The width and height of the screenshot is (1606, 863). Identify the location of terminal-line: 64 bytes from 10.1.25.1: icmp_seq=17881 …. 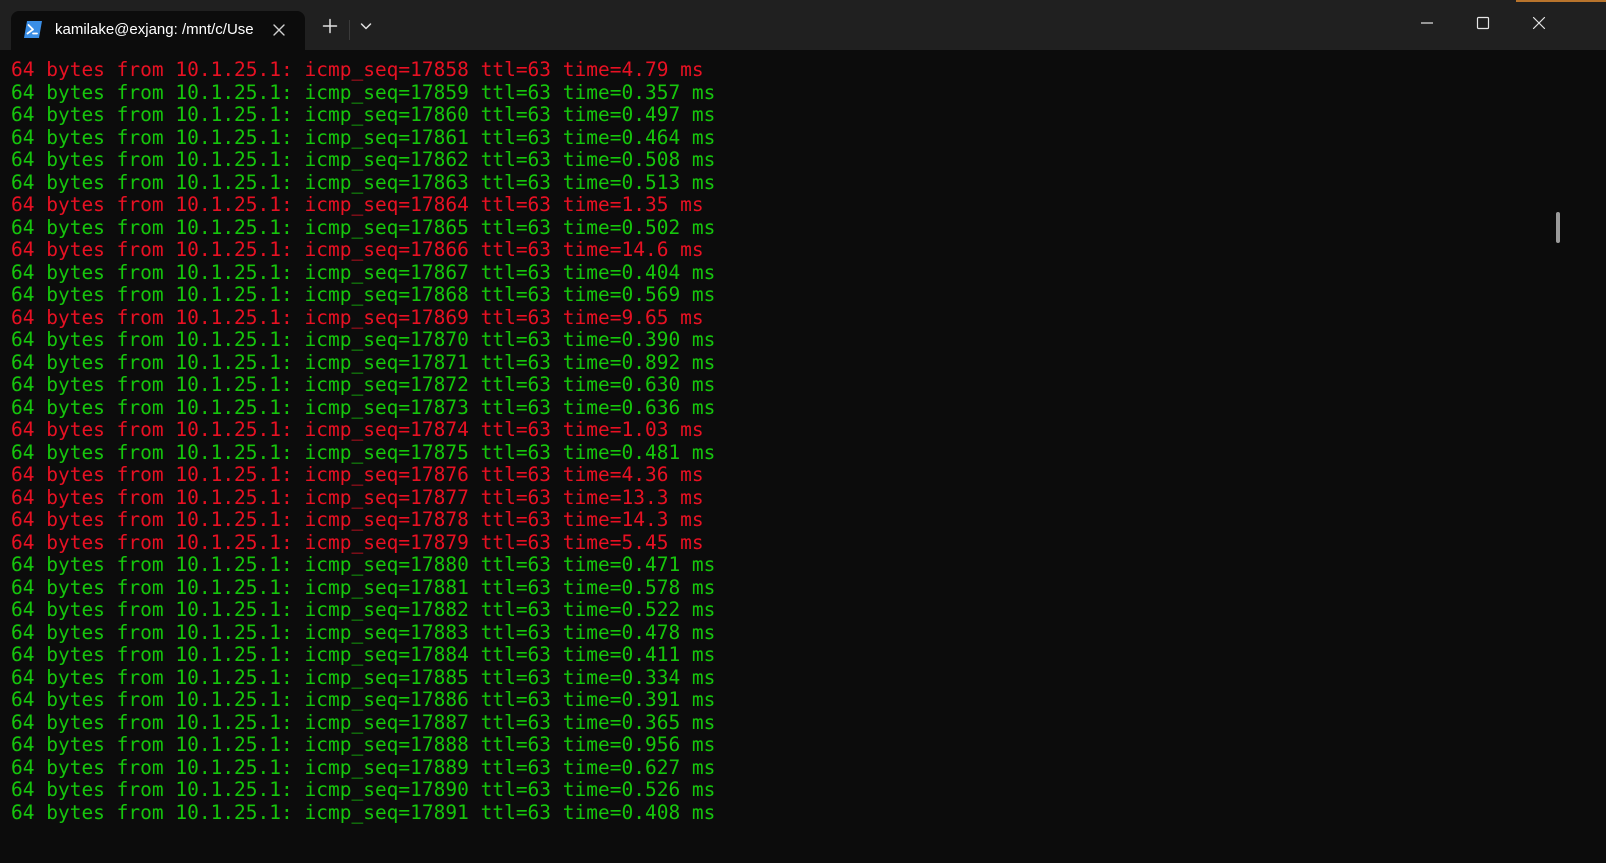
(363, 587).